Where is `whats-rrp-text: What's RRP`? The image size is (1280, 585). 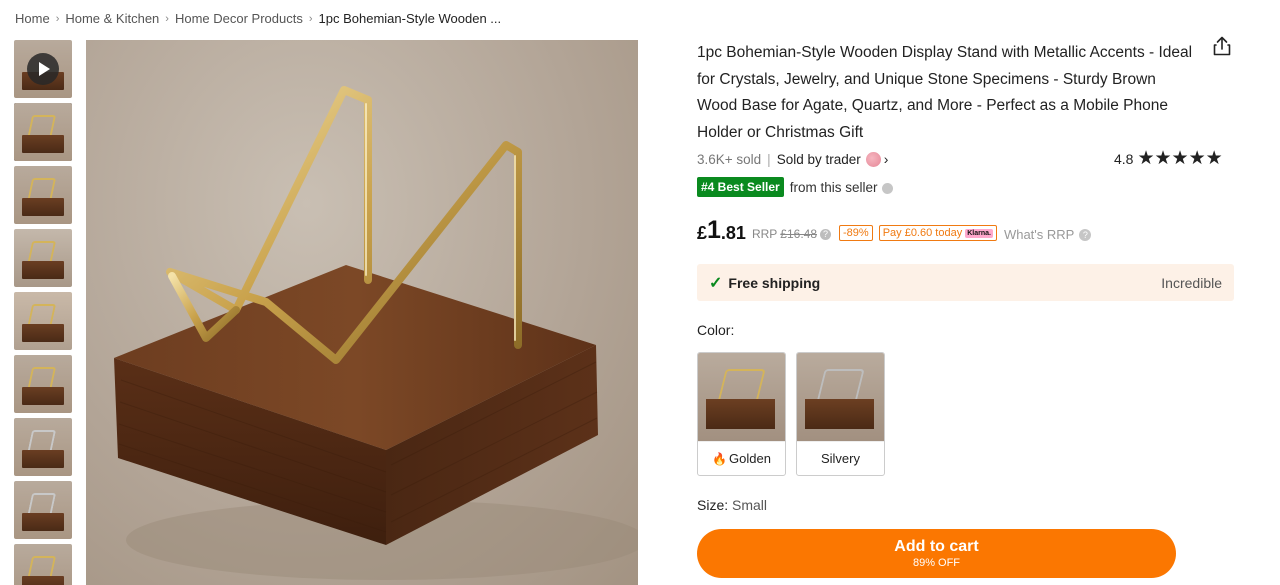 whats-rrp-text: What's RRP is located at coordinates (1039, 234).